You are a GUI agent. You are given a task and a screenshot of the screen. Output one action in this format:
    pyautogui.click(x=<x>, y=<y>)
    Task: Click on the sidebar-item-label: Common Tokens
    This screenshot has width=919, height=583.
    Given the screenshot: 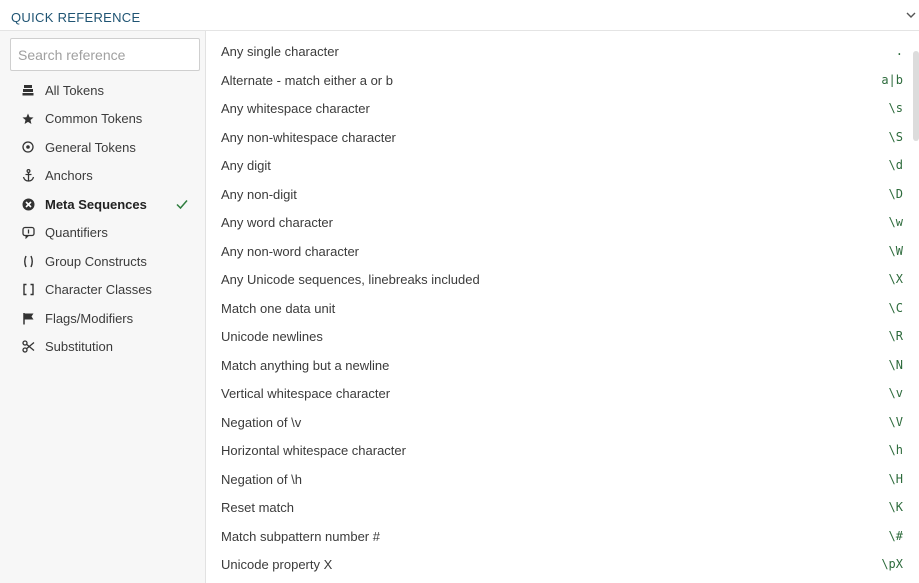 What is the action you would take?
    pyautogui.click(x=94, y=119)
    